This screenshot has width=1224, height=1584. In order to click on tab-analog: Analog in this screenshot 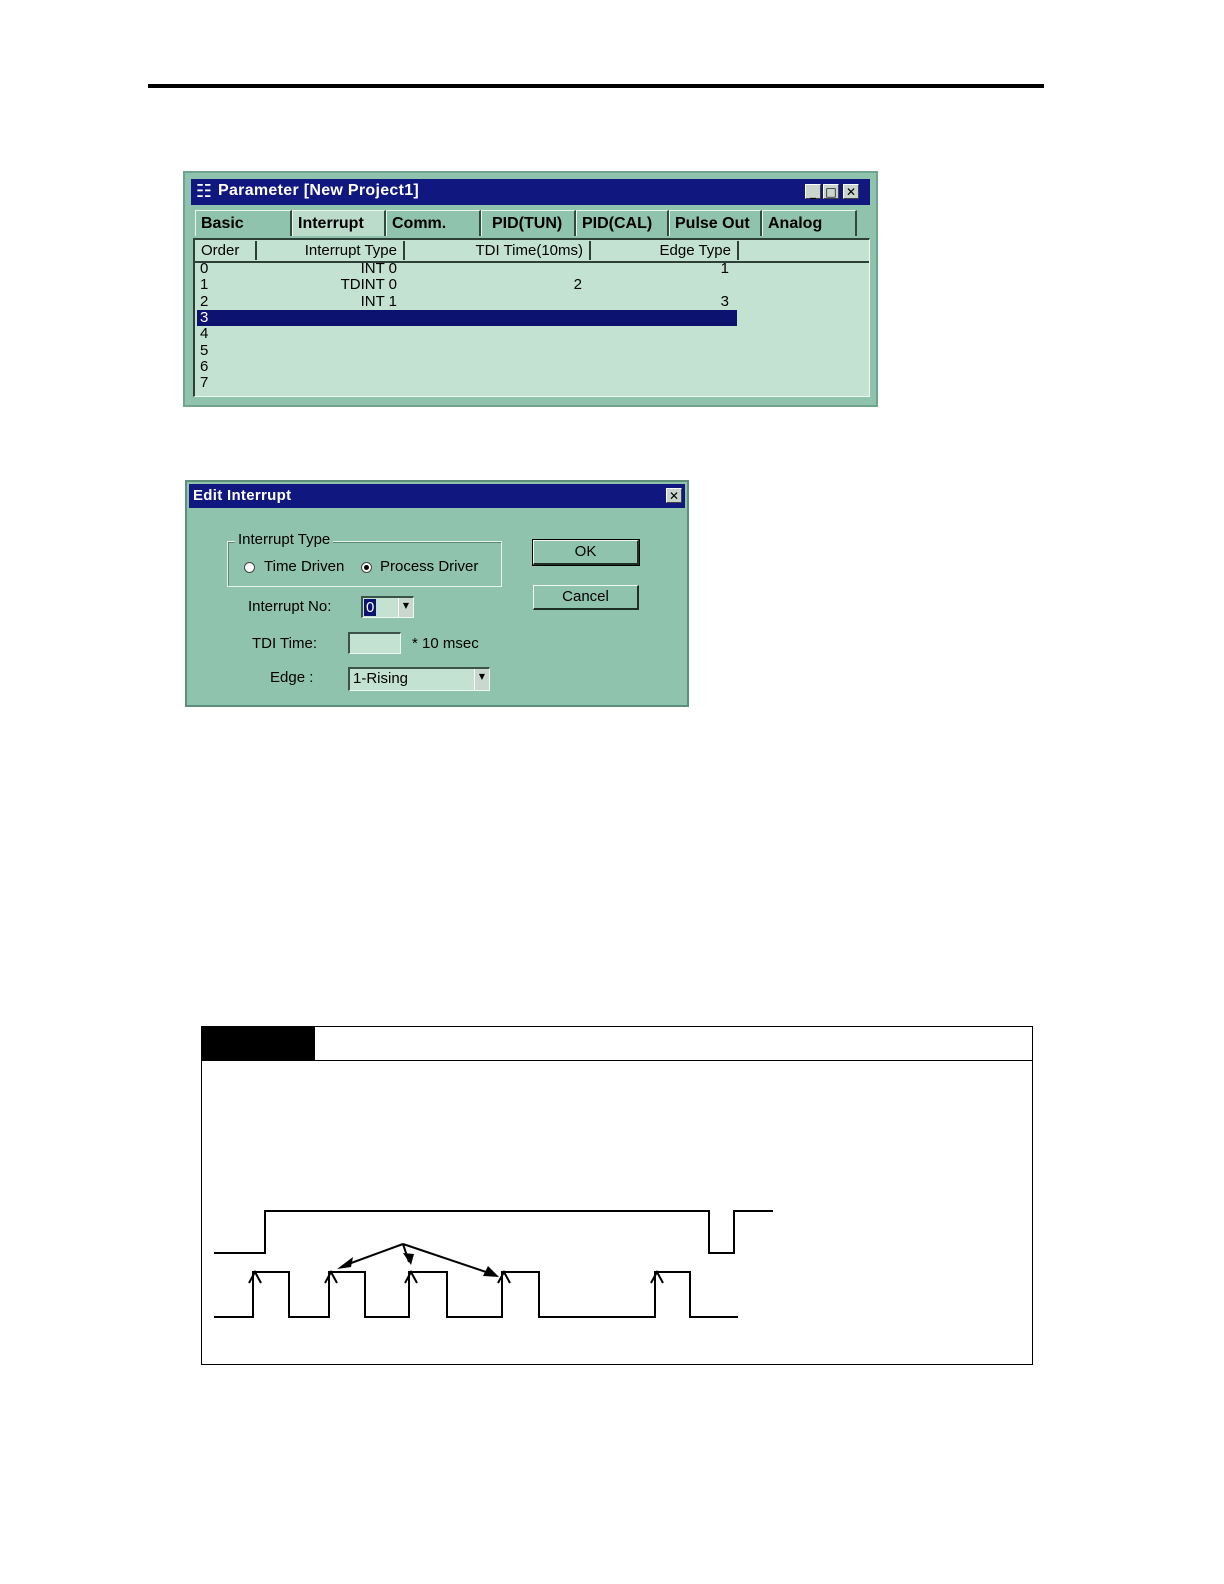, I will do `click(809, 223)`.